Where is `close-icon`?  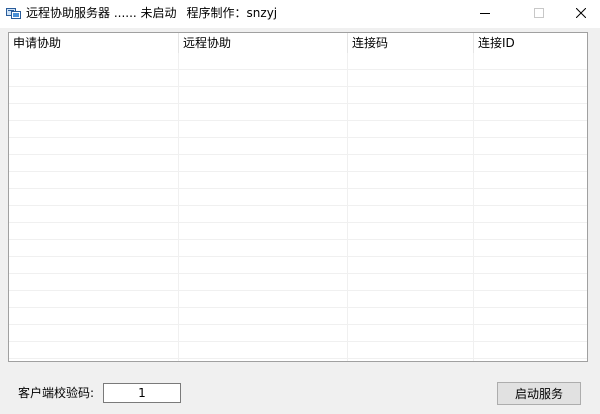
close-icon is located at coordinates (581, 14).